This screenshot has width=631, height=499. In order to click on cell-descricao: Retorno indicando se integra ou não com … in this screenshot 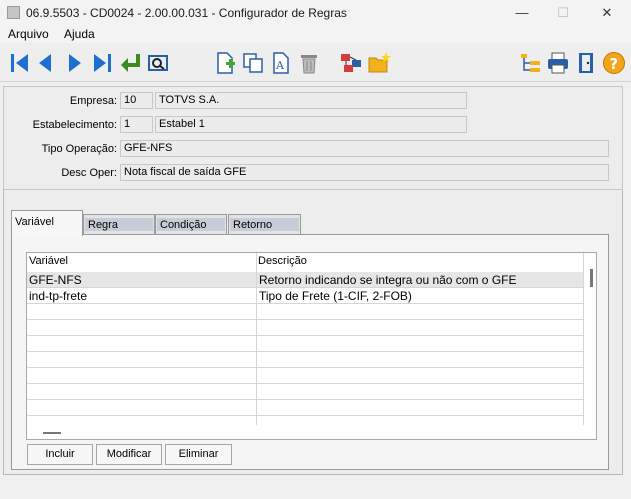, I will do `click(388, 280)`.